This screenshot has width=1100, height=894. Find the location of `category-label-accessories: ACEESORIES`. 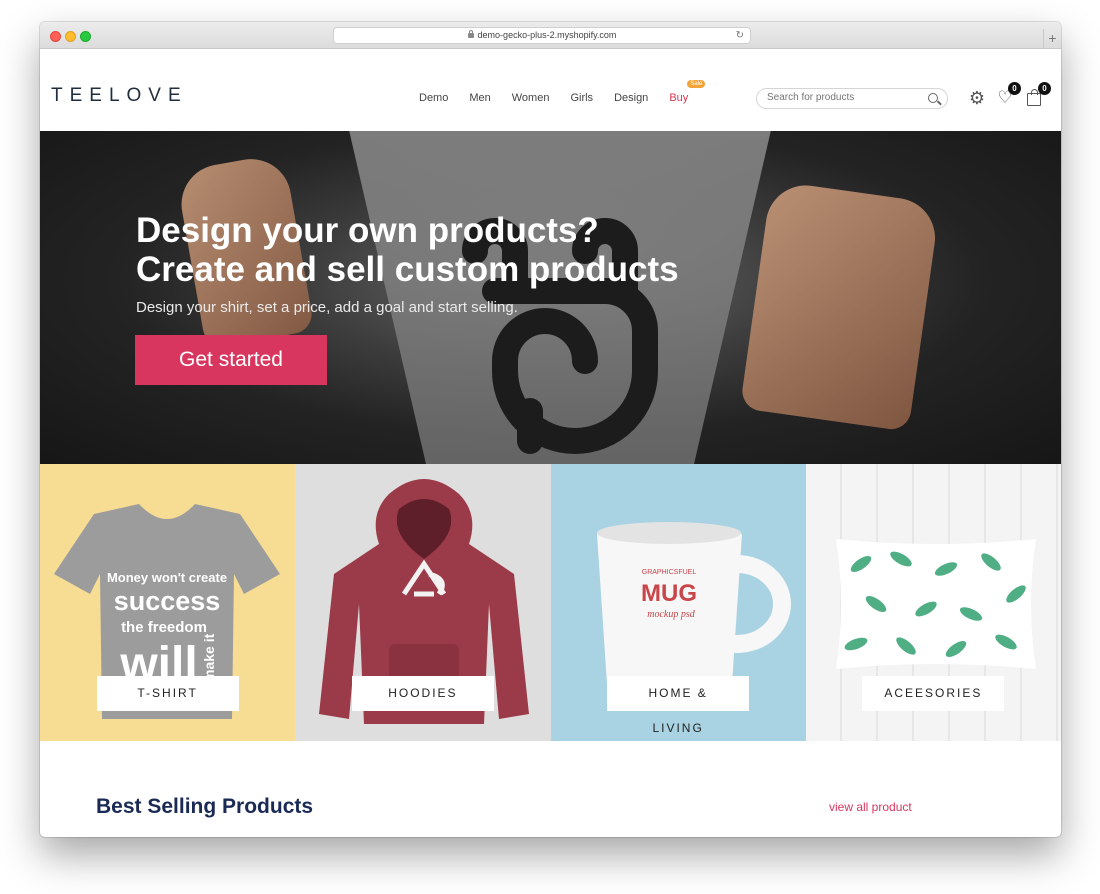

category-label-accessories: ACEESORIES is located at coordinates (933, 693).